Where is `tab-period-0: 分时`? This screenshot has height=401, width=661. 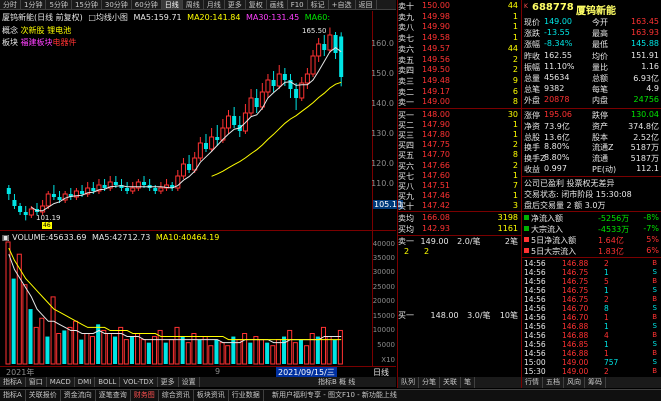
tab-period-0: 分时 is located at coordinates (10, 4).